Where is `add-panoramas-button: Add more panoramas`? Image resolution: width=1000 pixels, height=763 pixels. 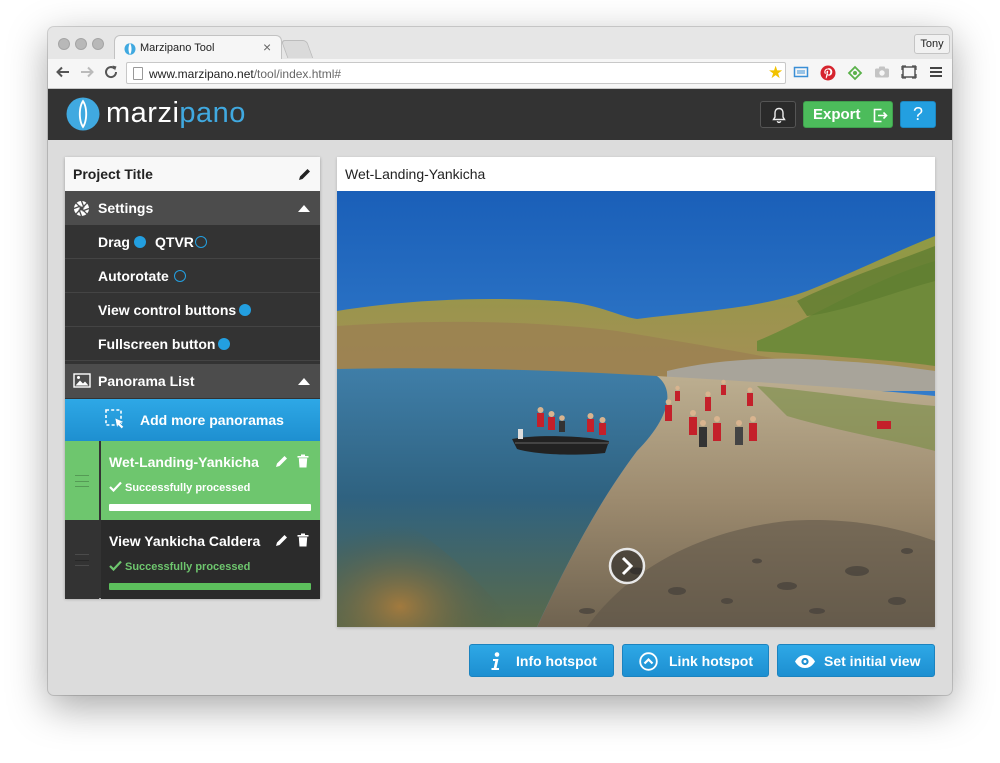 add-panoramas-button: Add more panoramas is located at coordinates (192, 420).